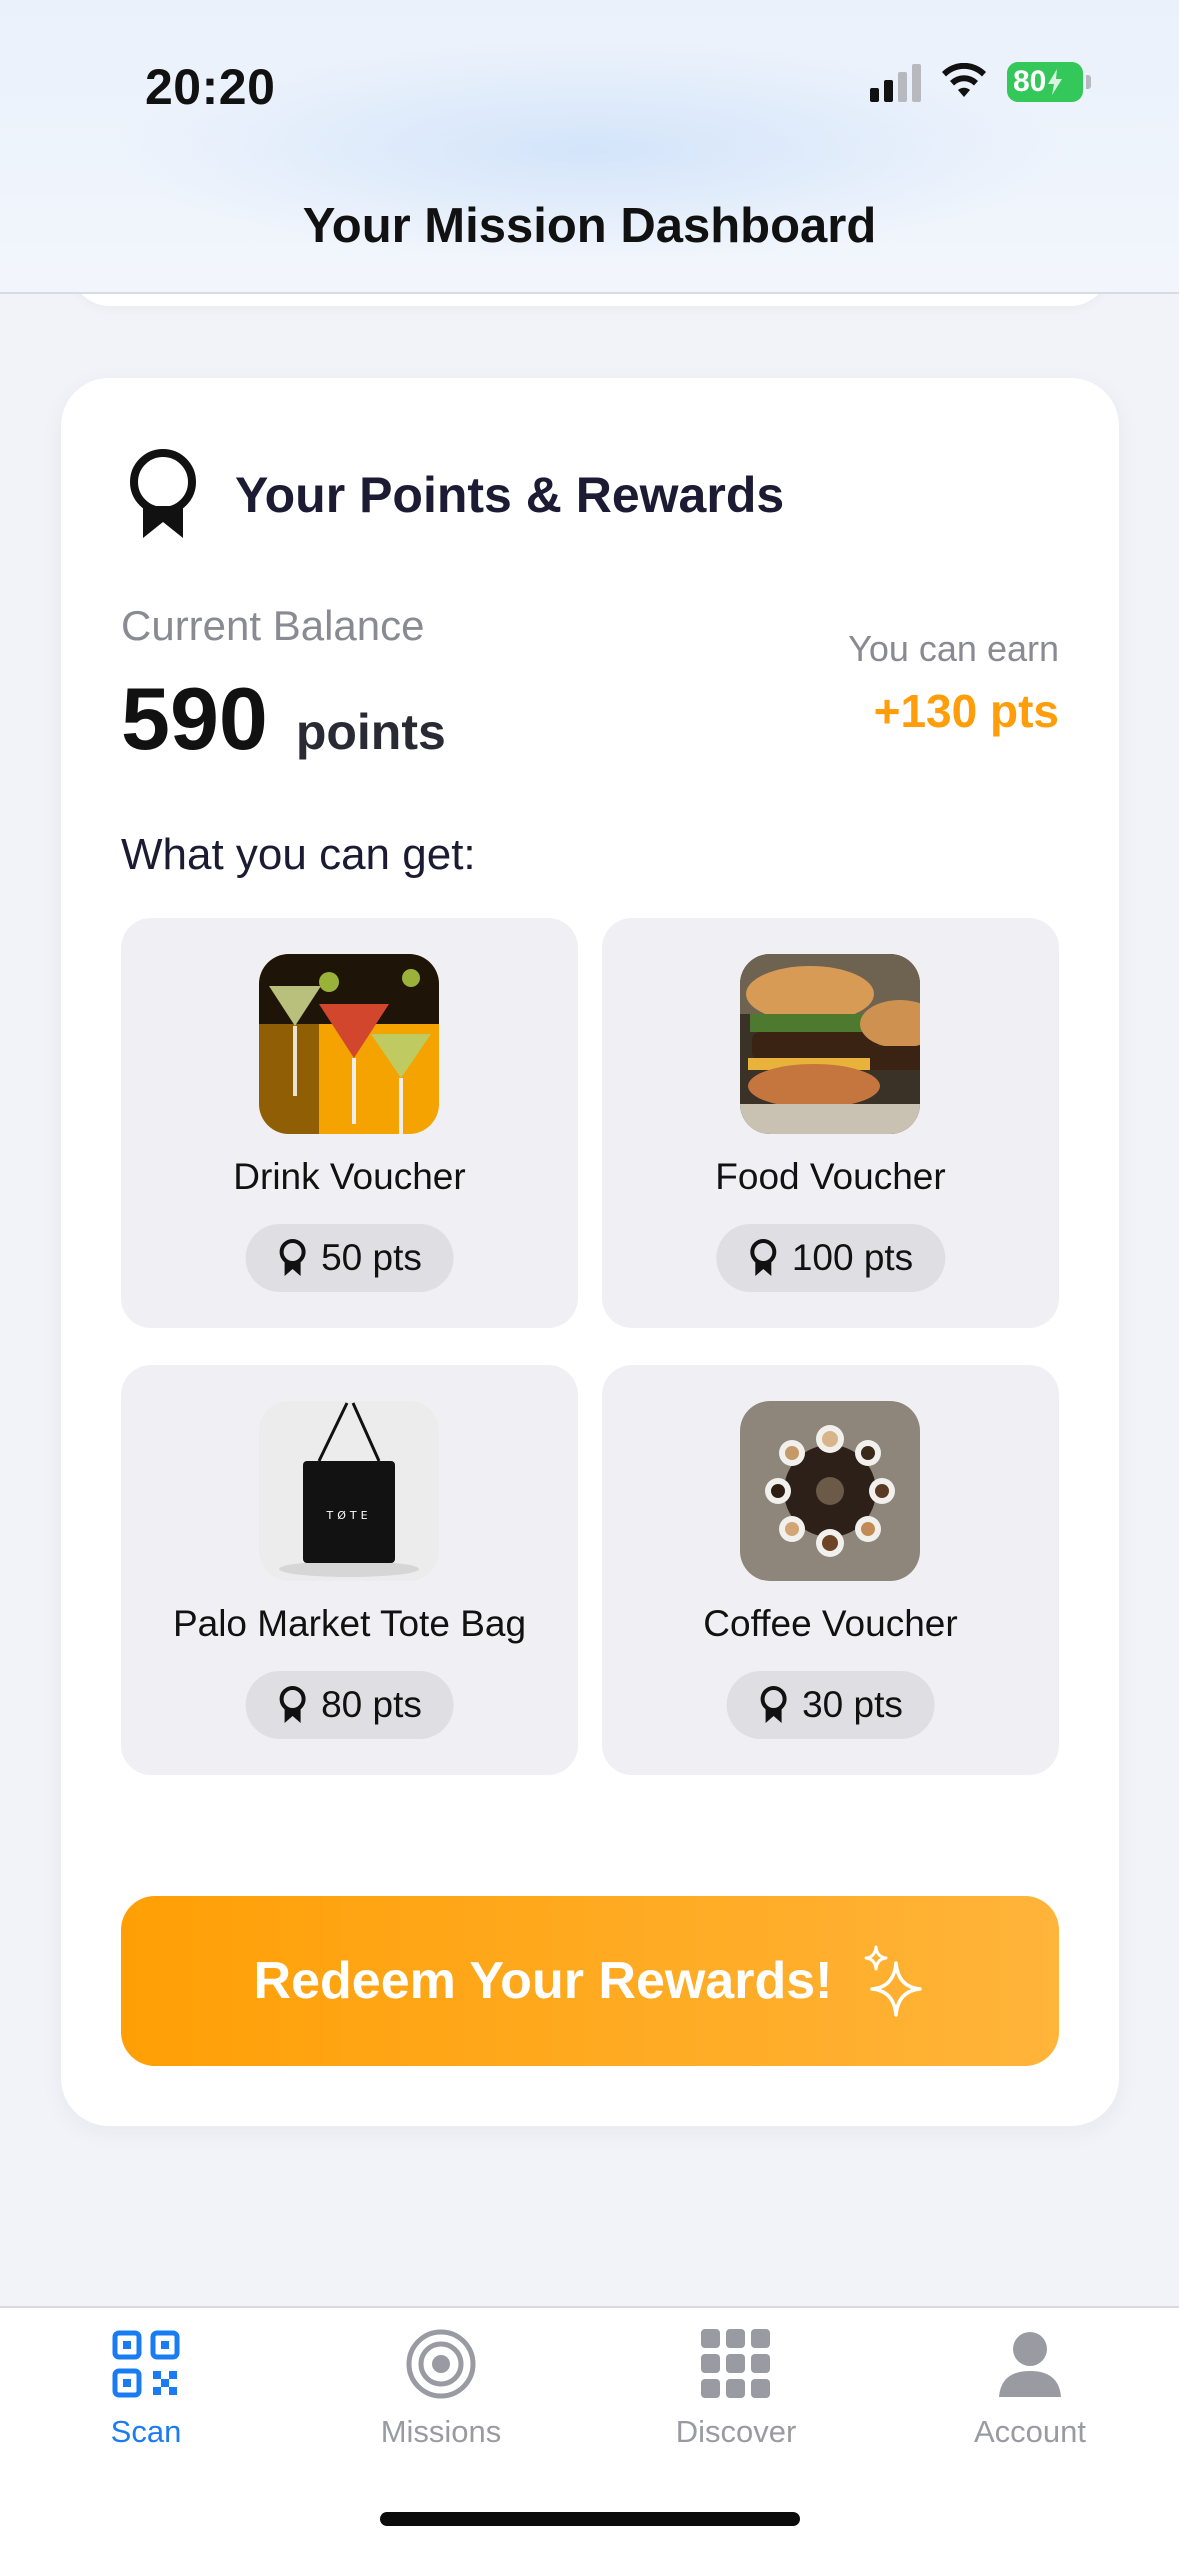 This screenshot has height=2556, width=1179. Describe the element at coordinates (283, 719) in the screenshot. I see `balance-value: 590 points` at that location.